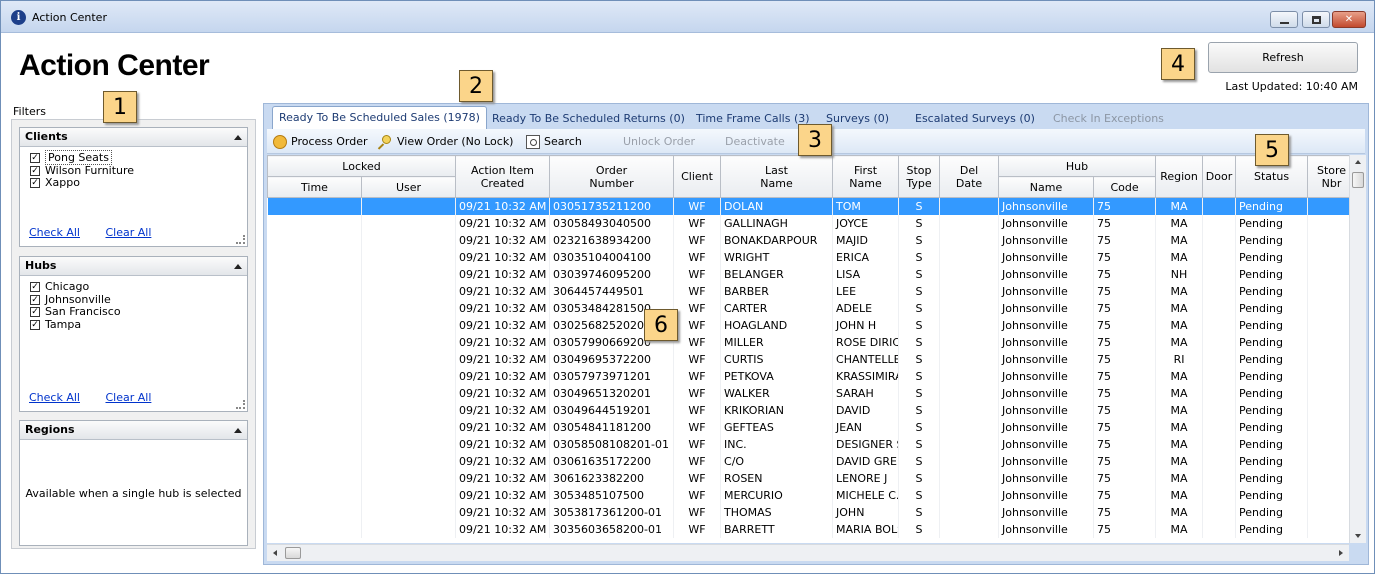 This screenshot has height=574, width=1375. Describe the element at coordinates (138, 325) in the screenshot. I see `hub-item-tampa: ✓ Tampa` at that location.